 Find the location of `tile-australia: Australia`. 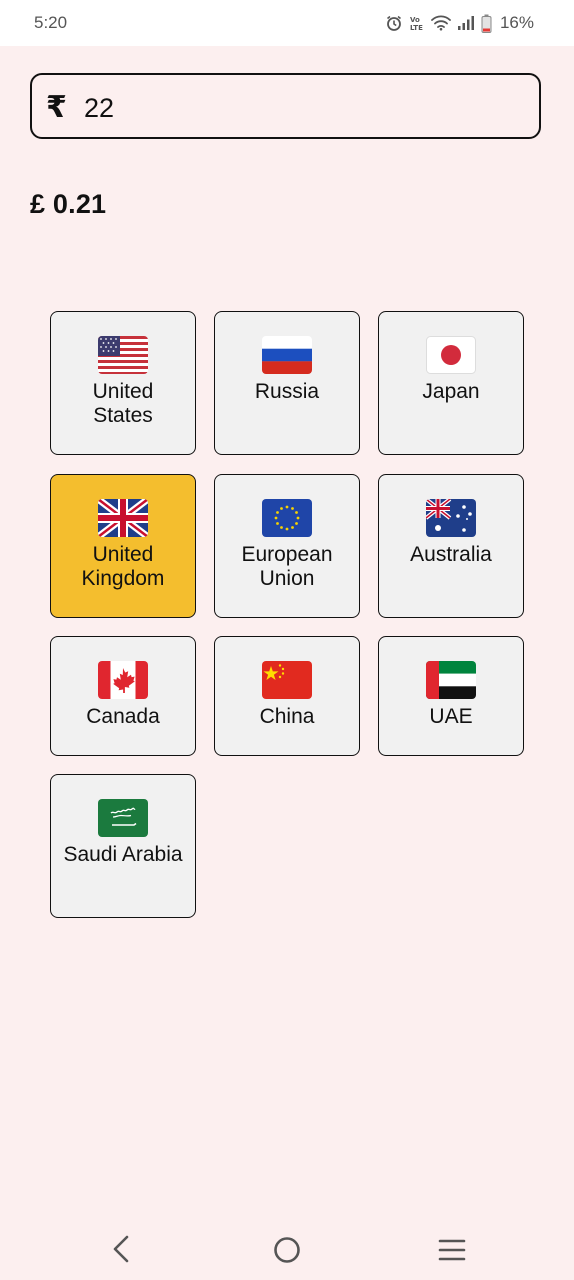

tile-australia: Australia is located at coordinates (451, 546).